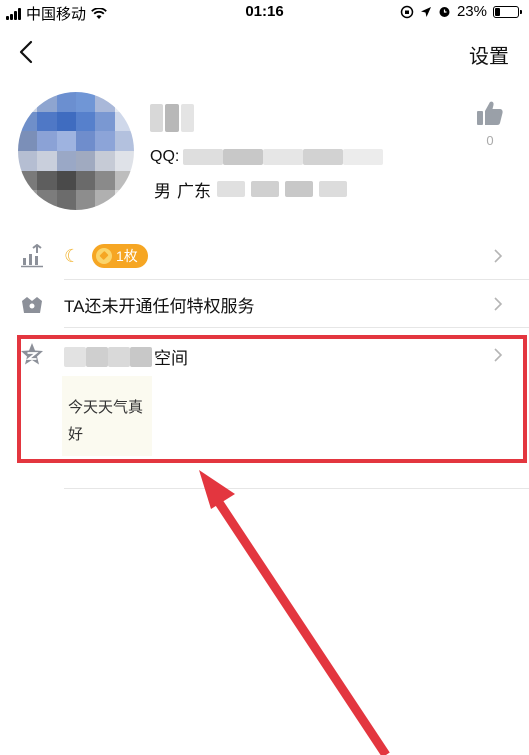 Image resolution: width=529 pixels, height=755 pixels. Describe the element at coordinates (76, 434) in the screenshot. I see `post-line-2: 好` at that location.